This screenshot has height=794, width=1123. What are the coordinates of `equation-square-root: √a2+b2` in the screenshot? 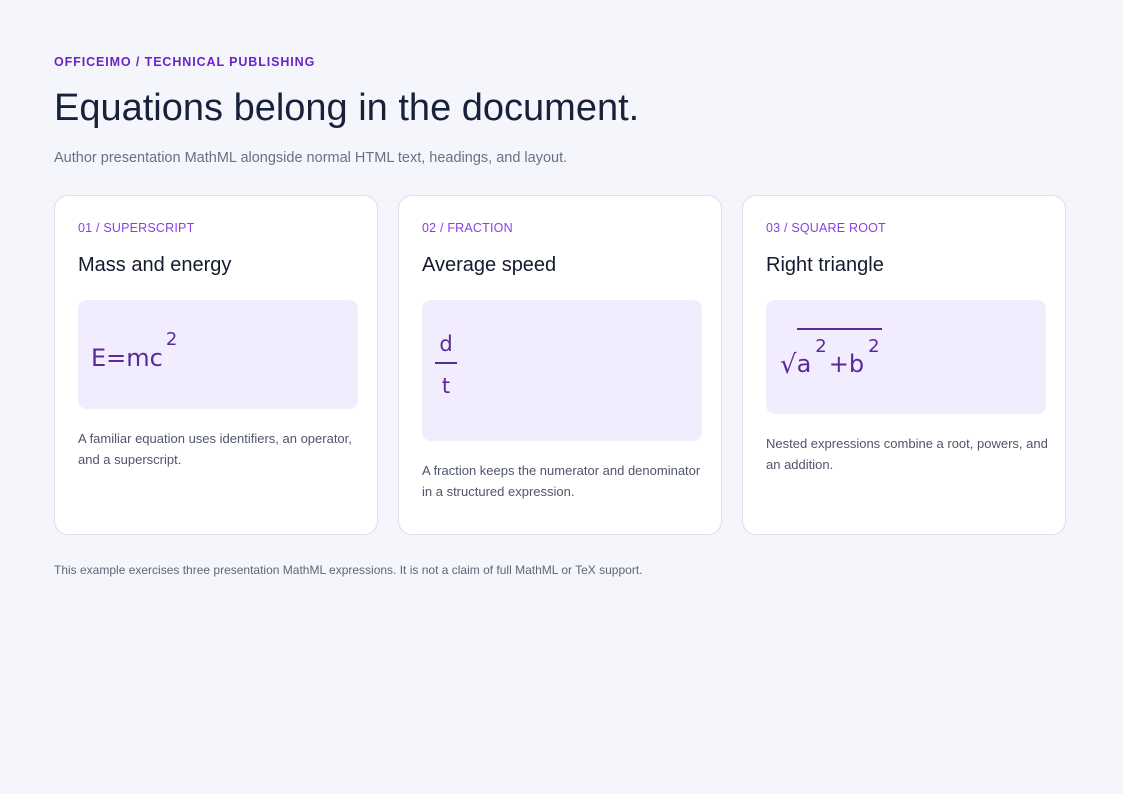 It's located at (831, 354).